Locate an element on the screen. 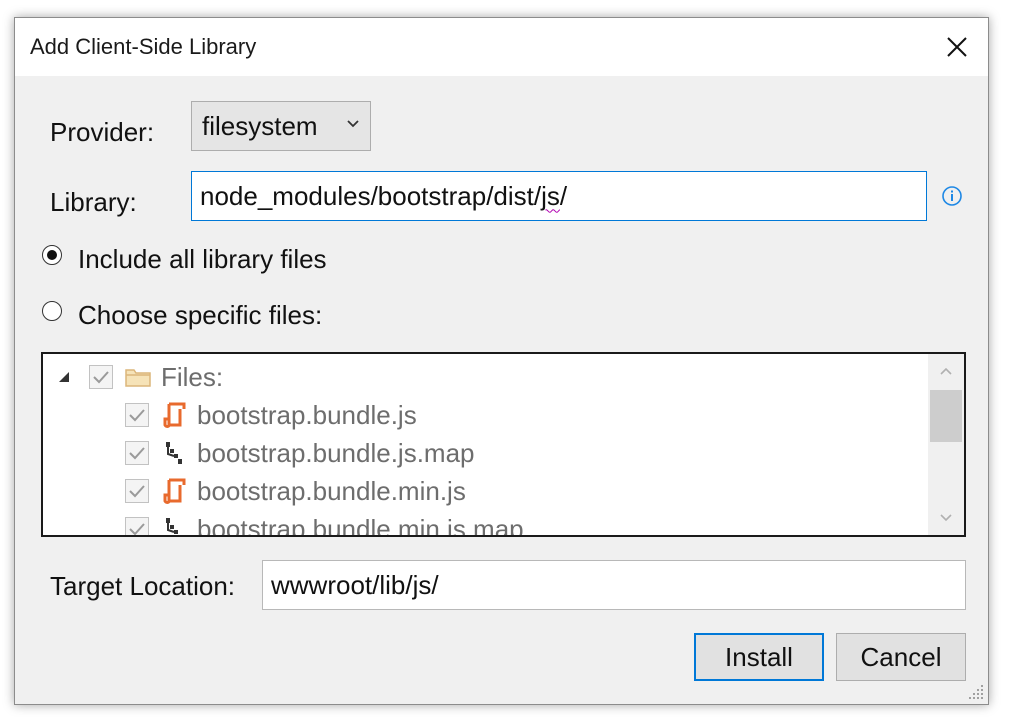 The width and height of the screenshot is (1011, 722). include-all-label: Include all library files is located at coordinates (202, 259).